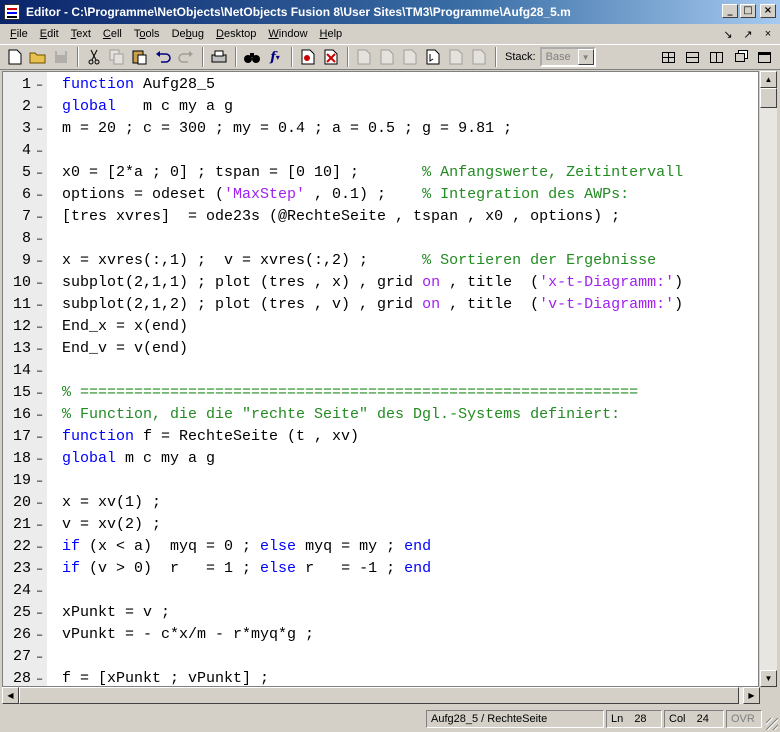 This screenshot has width=780, height=732. What do you see at coordinates (768, 379) in the screenshot?
I see `vertical-scrollbar: ▲ ▼` at bounding box center [768, 379].